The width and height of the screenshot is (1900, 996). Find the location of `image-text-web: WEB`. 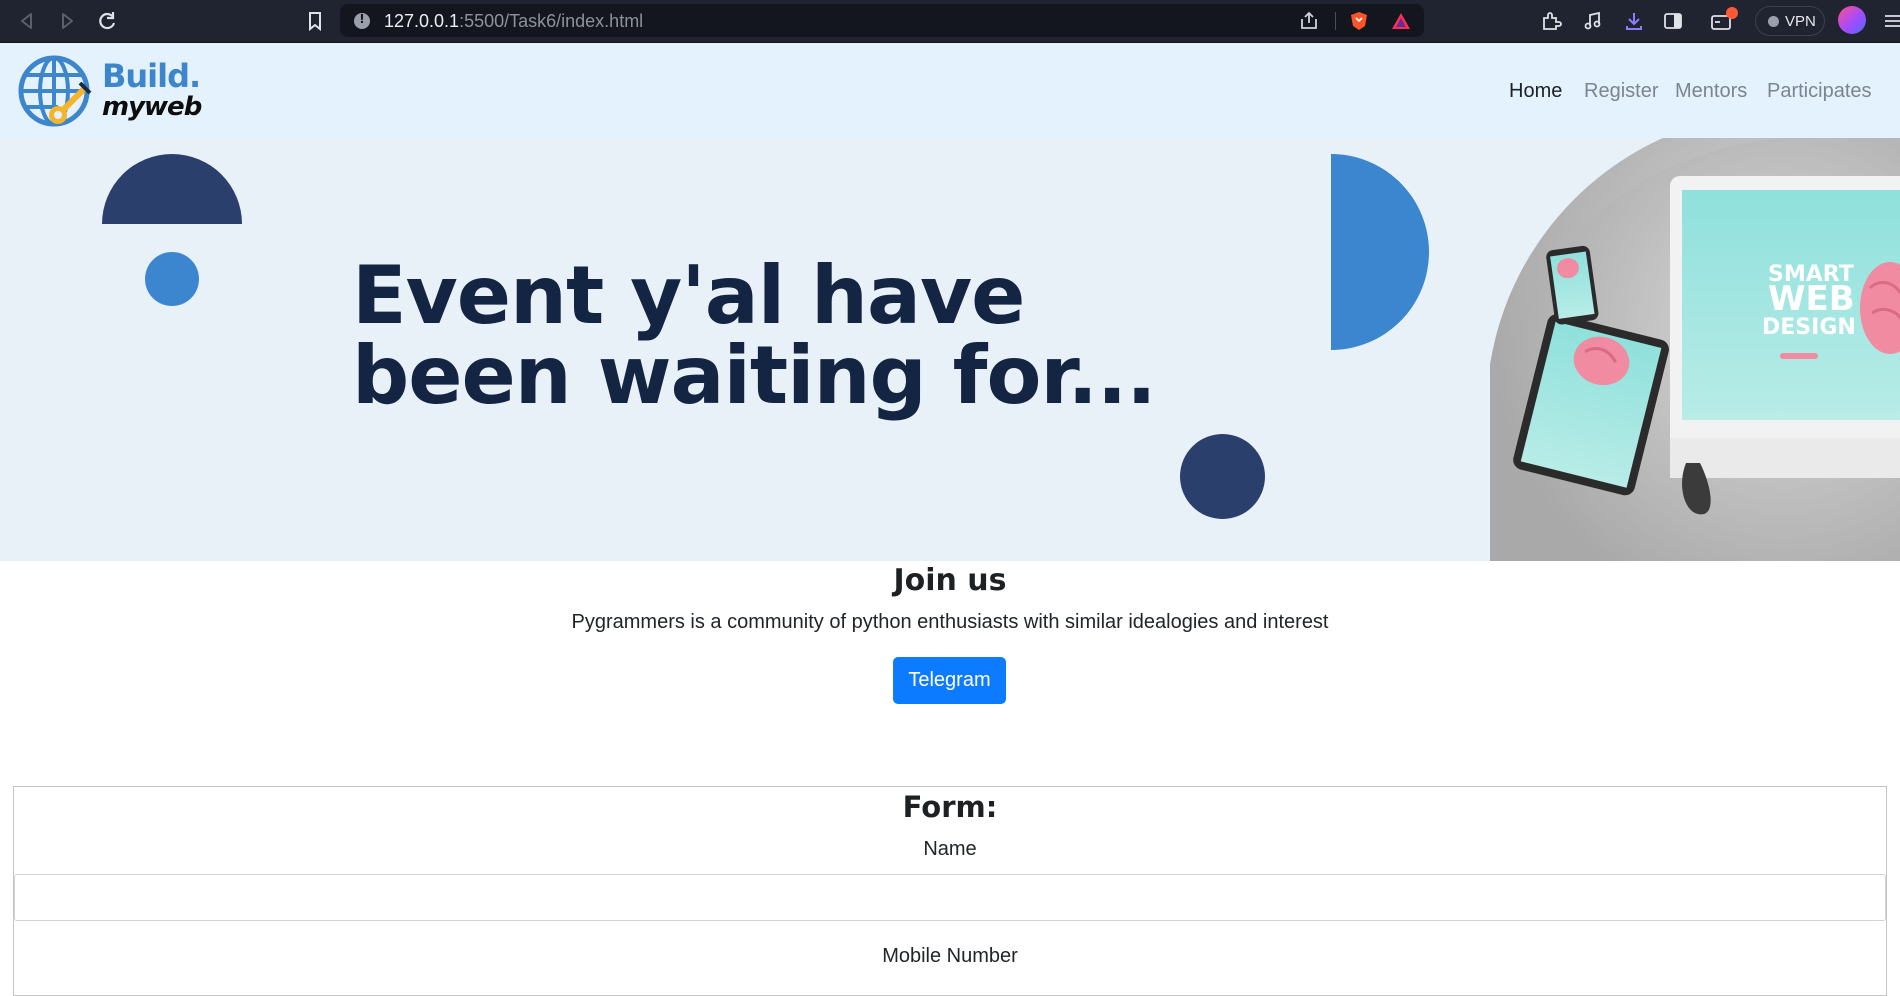

image-text-web: WEB is located at coordinates (1811, 299).